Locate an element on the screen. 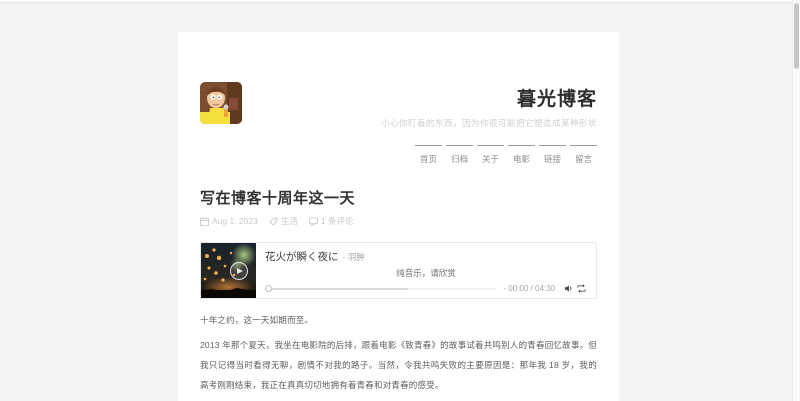 The image size is (800, 401). site-subtitle: 小心你盯着的东西，因为你很可能把它塑造成某种形状 is located at coordinates (488, 123).